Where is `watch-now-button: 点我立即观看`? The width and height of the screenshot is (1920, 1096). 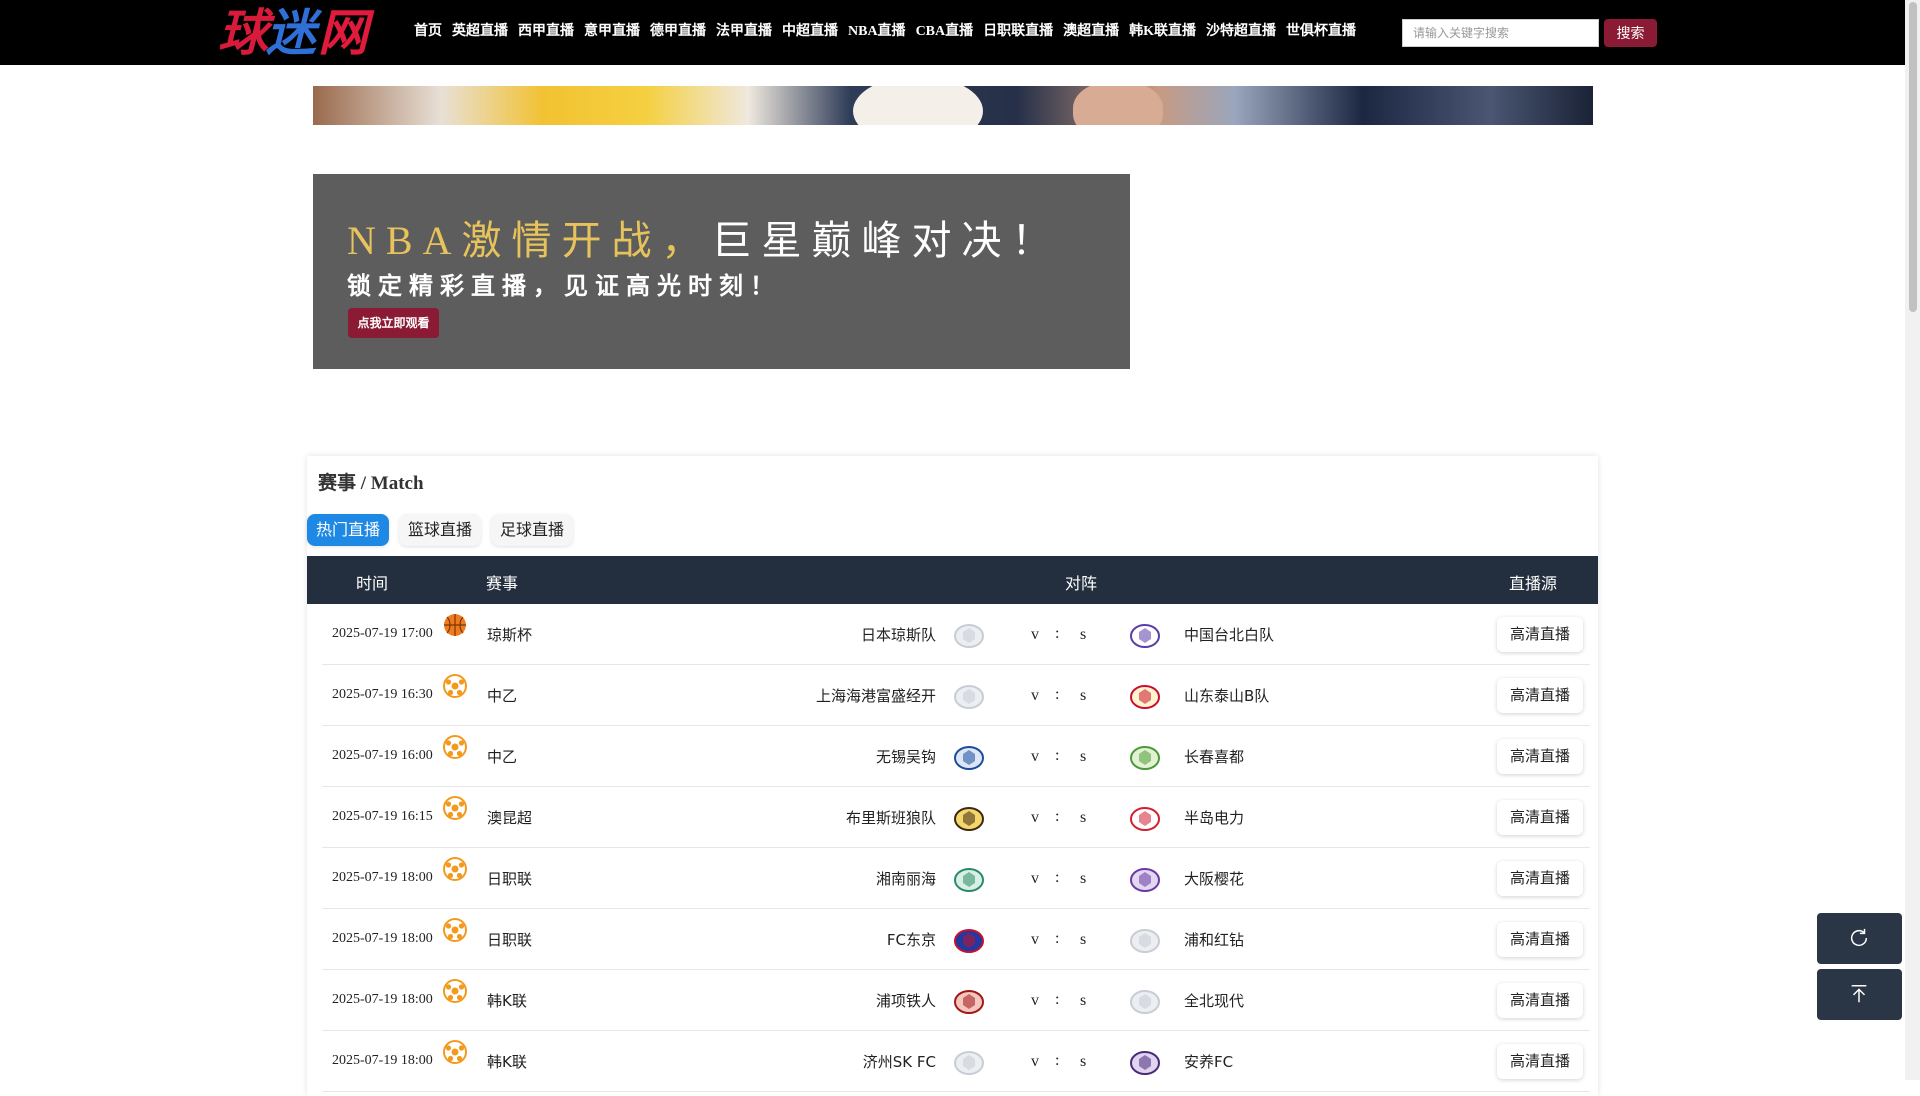
watch-now-button: 点我立即观看 is located at coordinates (393, 323).